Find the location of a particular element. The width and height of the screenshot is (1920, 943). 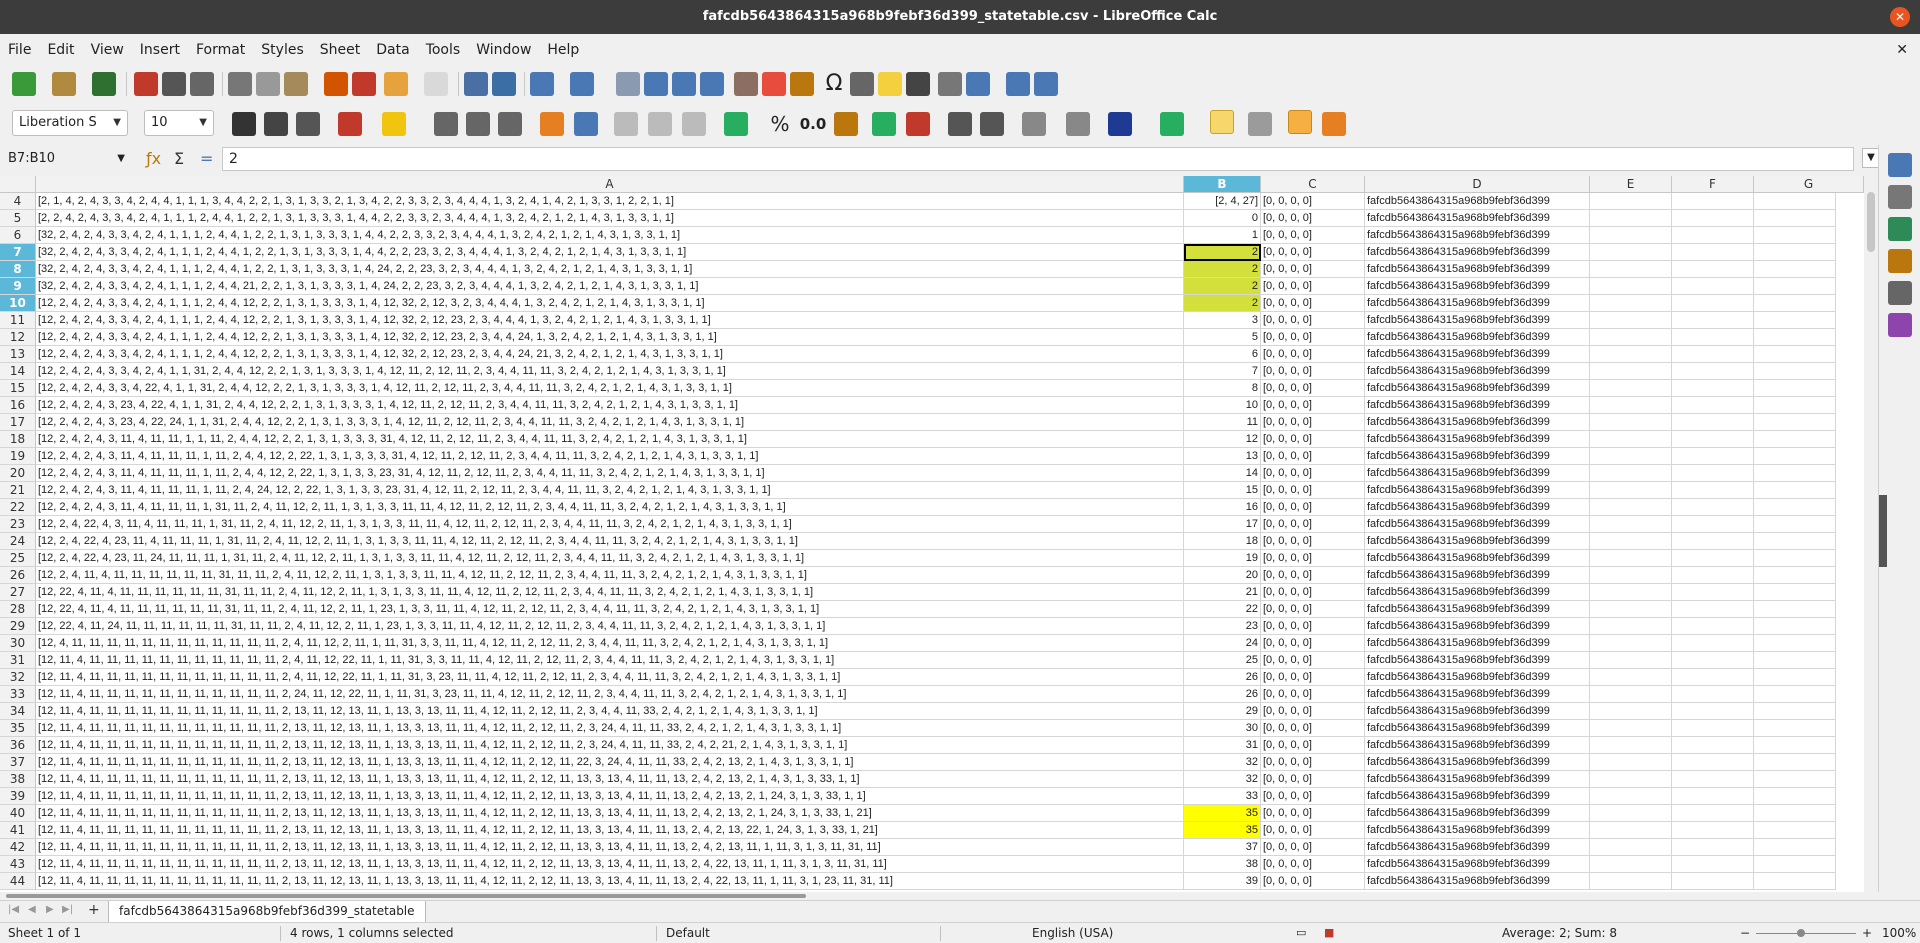

cell-step-value: 37 is located at coordinates (1222, 847).